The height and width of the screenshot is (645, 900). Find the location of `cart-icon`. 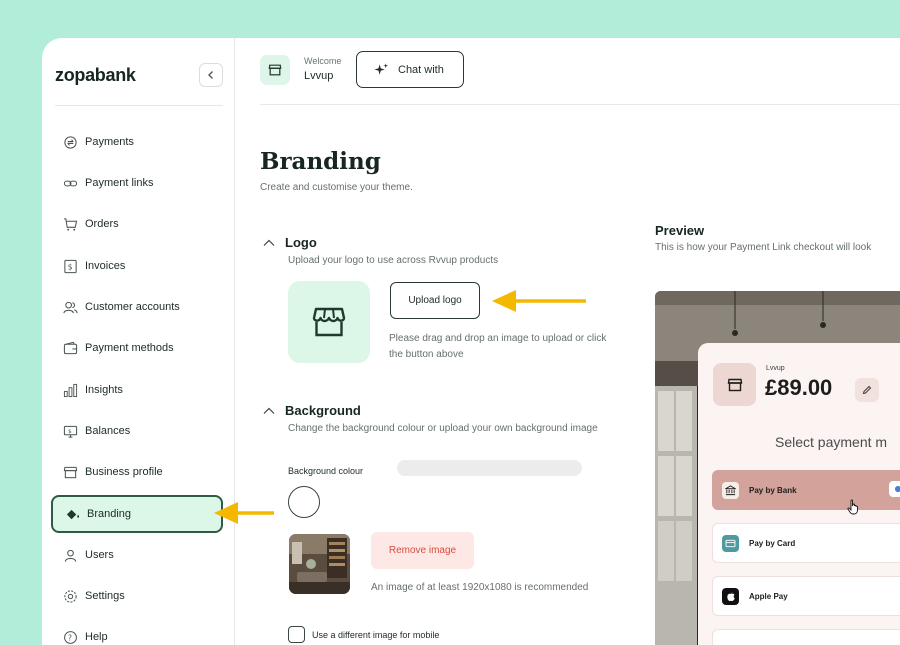

cart-icon is located at coordinates (70, 224).